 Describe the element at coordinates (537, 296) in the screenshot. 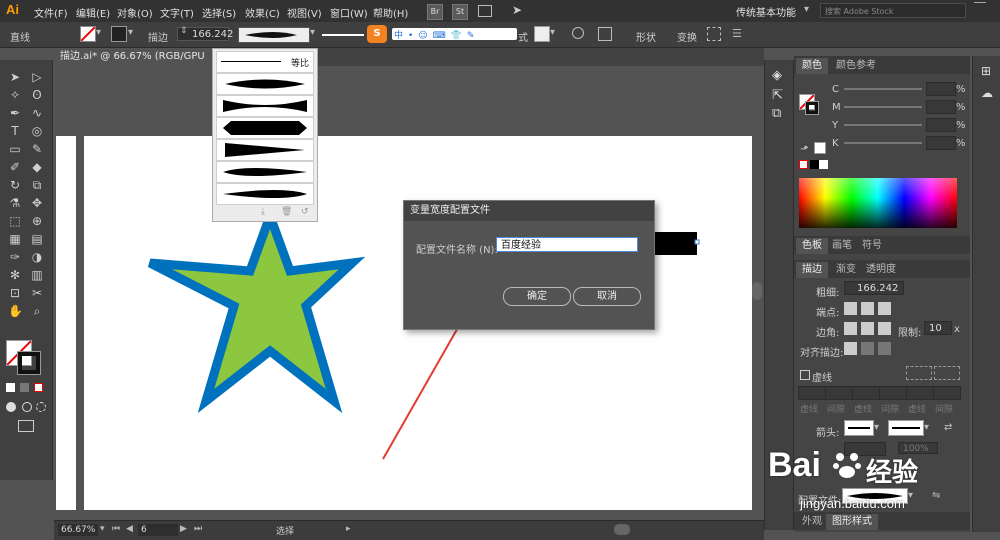

I see `ok-button: 确定` at that location.